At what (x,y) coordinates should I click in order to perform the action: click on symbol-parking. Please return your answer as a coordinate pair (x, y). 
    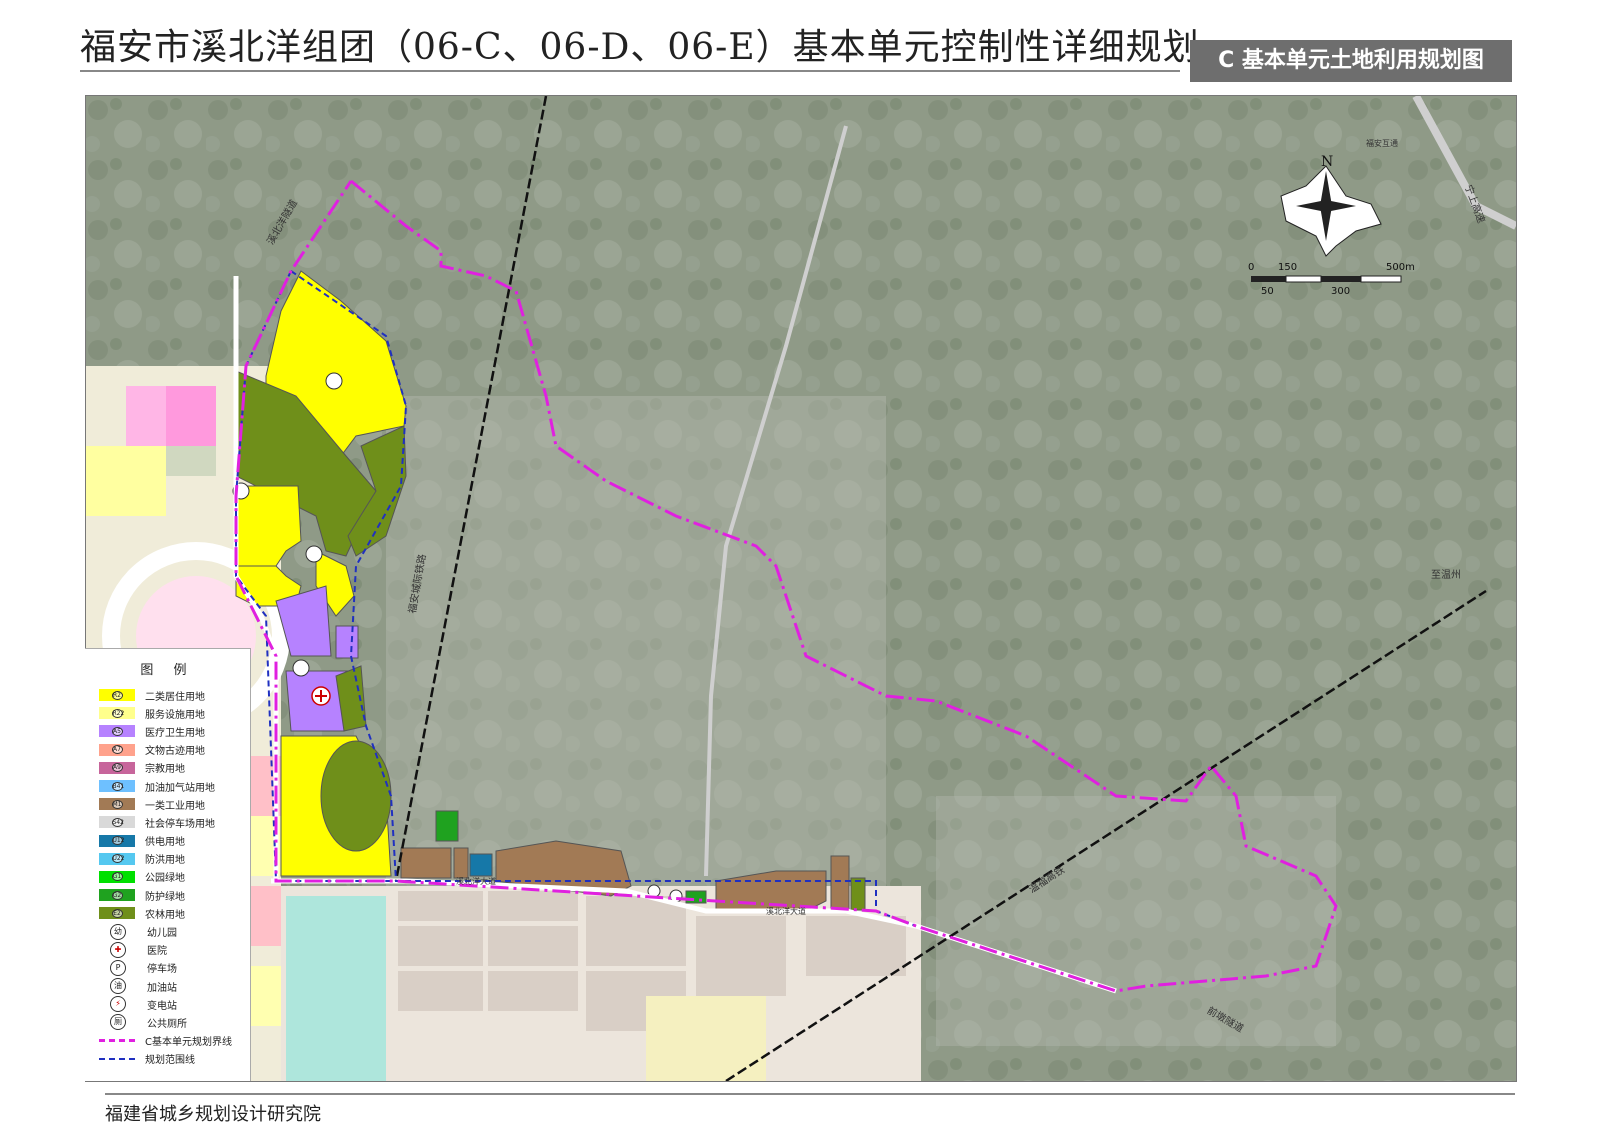
    Looking at the image, I should click on (301, 668).